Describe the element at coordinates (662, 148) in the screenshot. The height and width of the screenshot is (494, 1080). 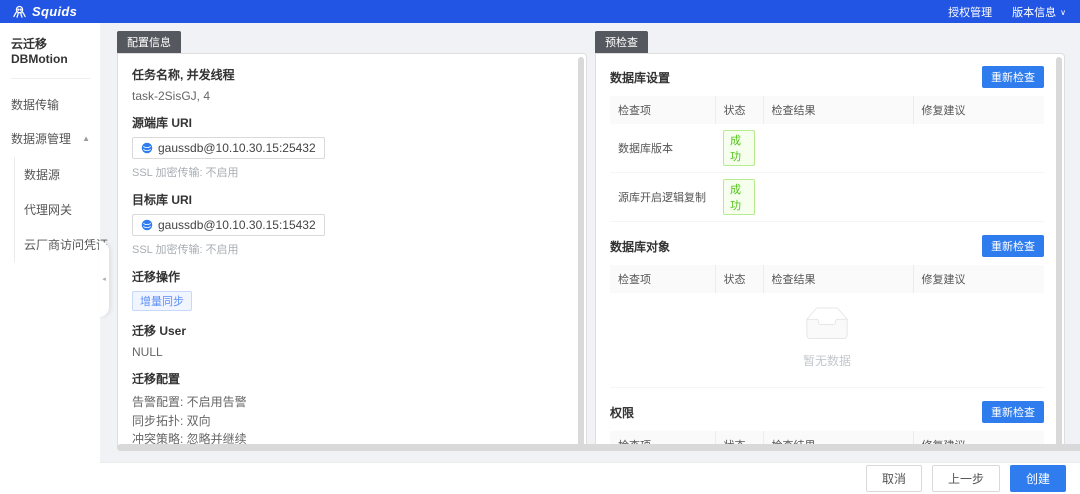
I see `check-item: 数据库版本` at that location.